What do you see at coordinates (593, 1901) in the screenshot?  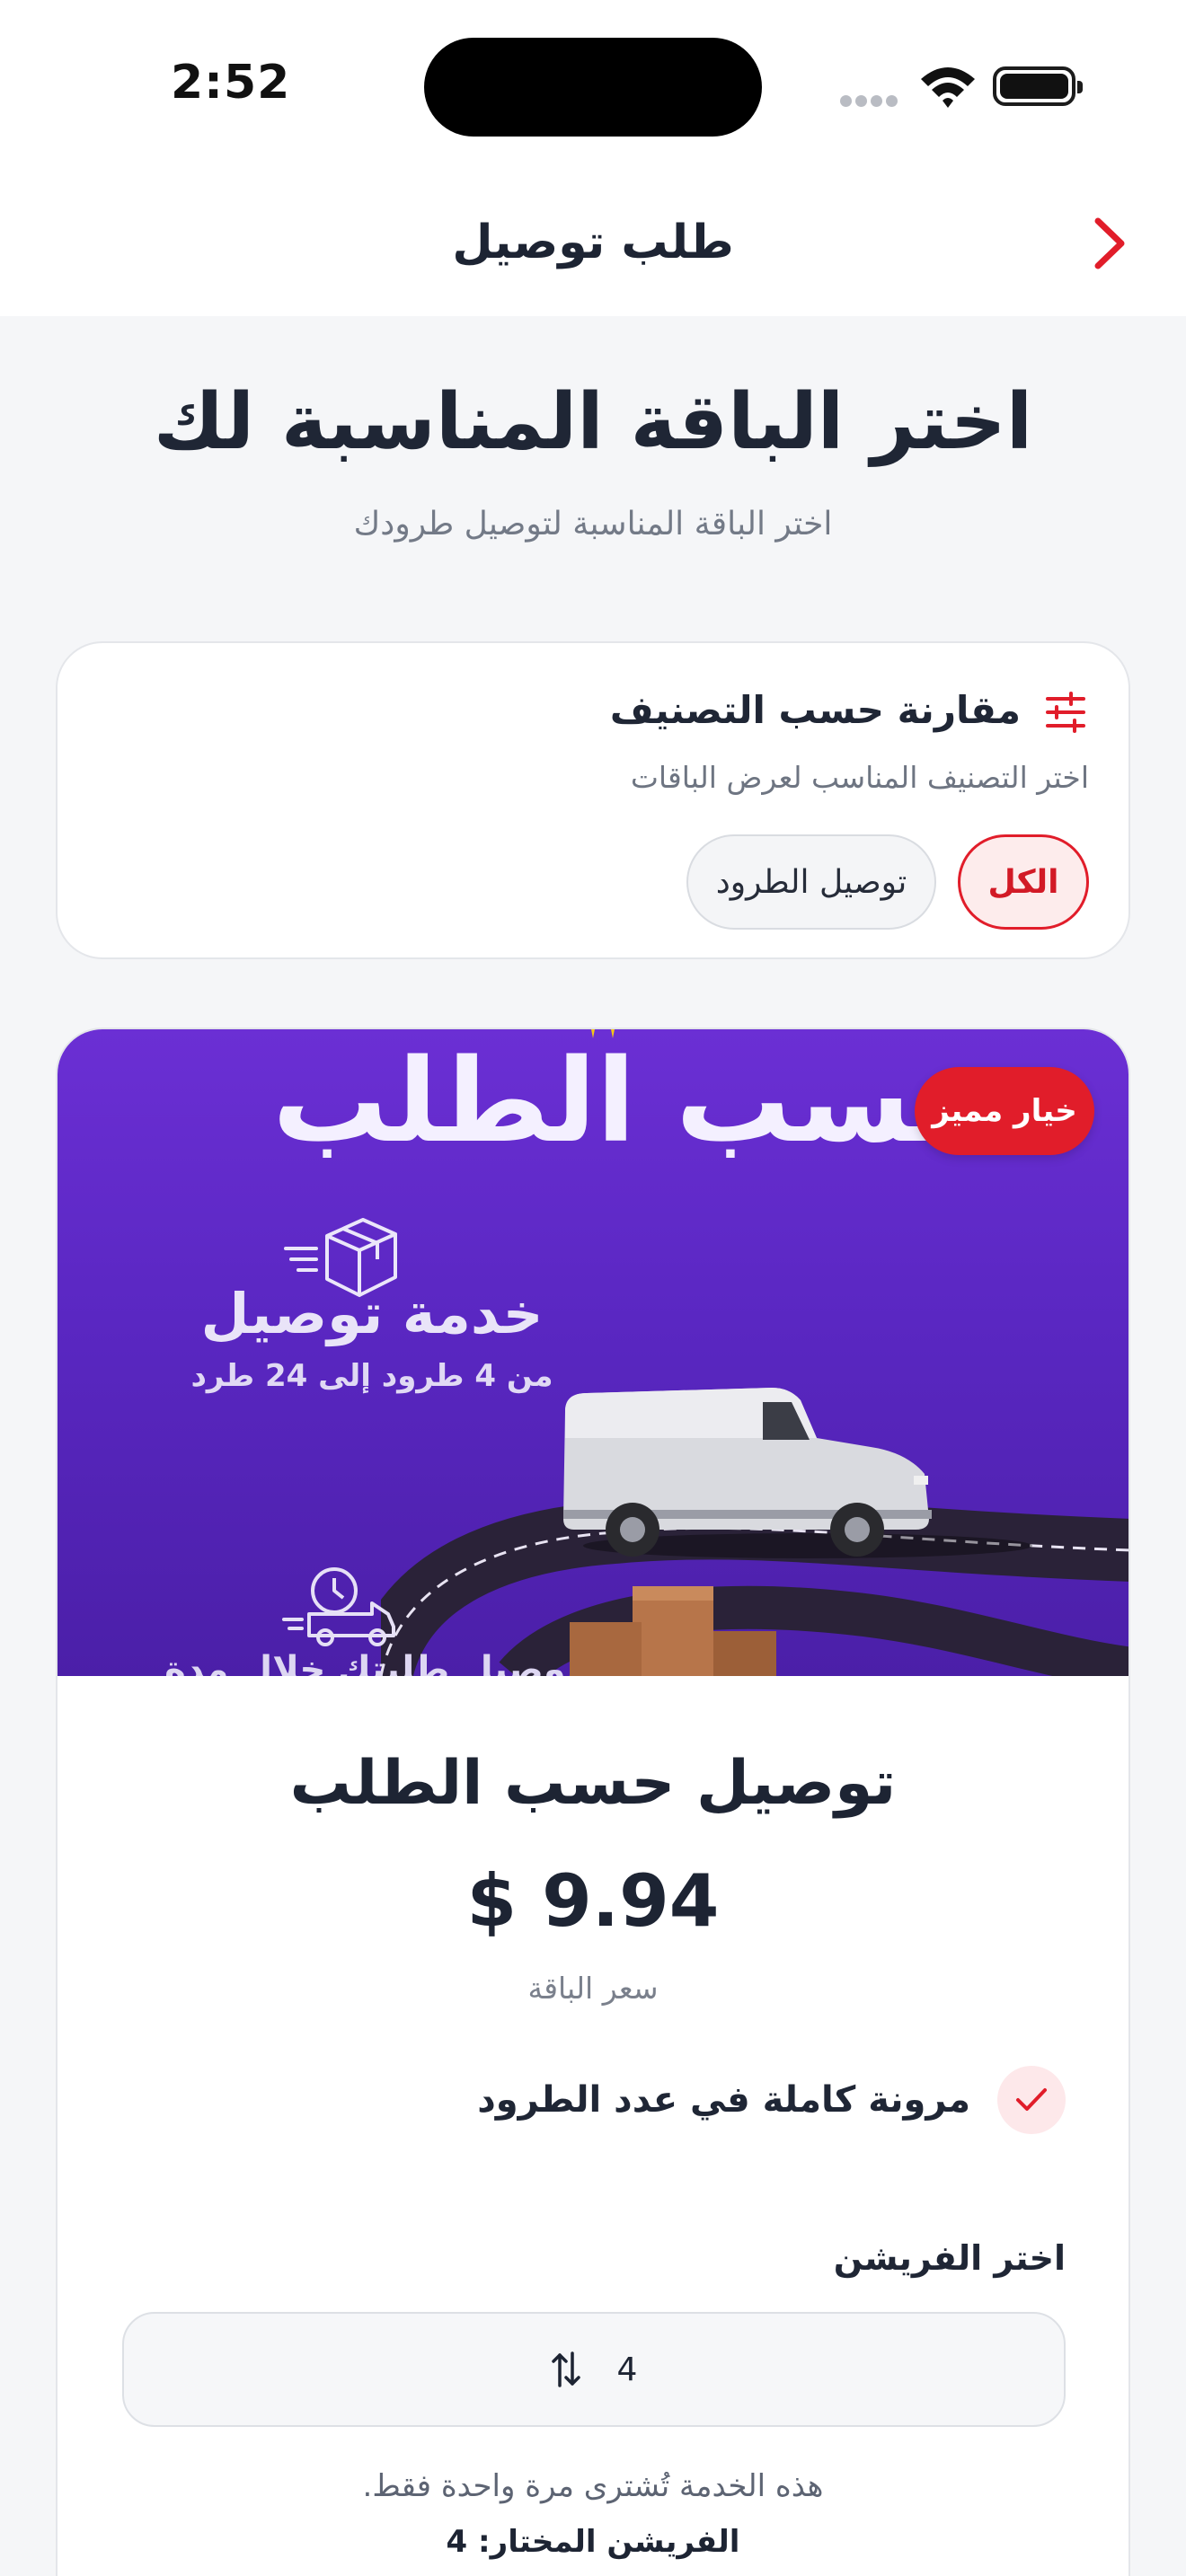 I see `package-price: $ 9.94` at bounding box center [593, 1901].